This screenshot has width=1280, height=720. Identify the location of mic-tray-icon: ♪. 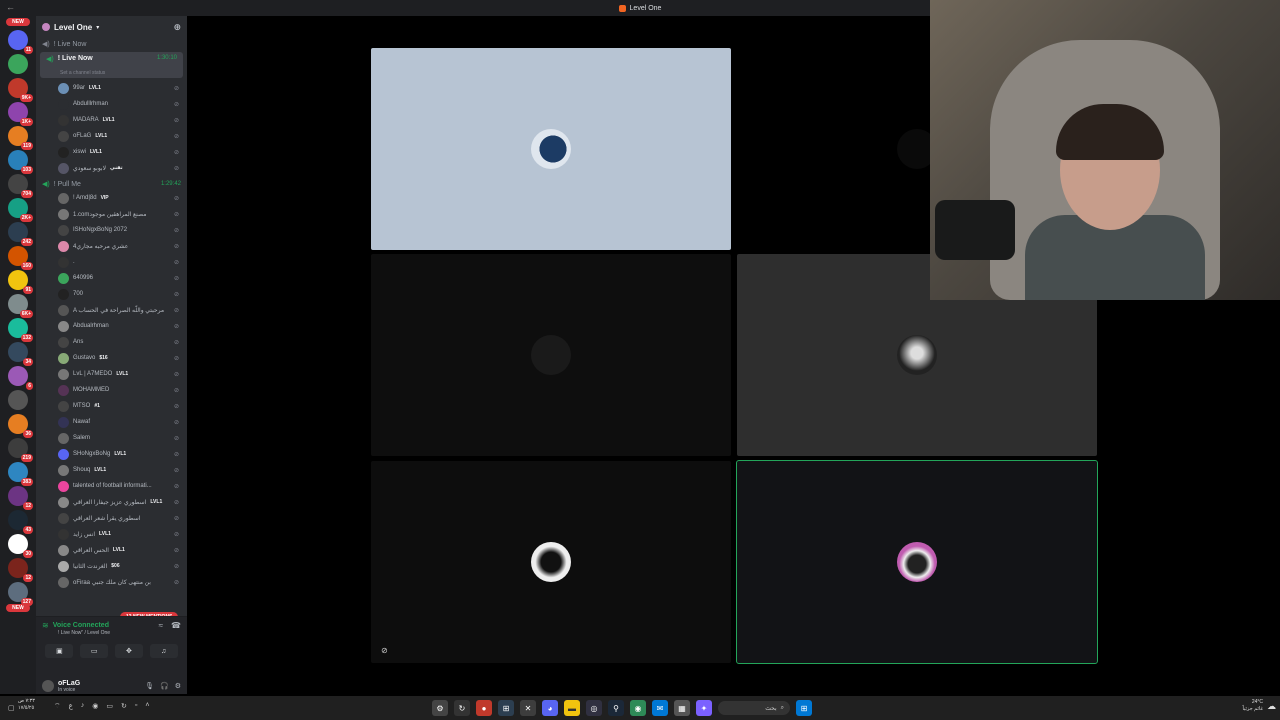
(83, 706).